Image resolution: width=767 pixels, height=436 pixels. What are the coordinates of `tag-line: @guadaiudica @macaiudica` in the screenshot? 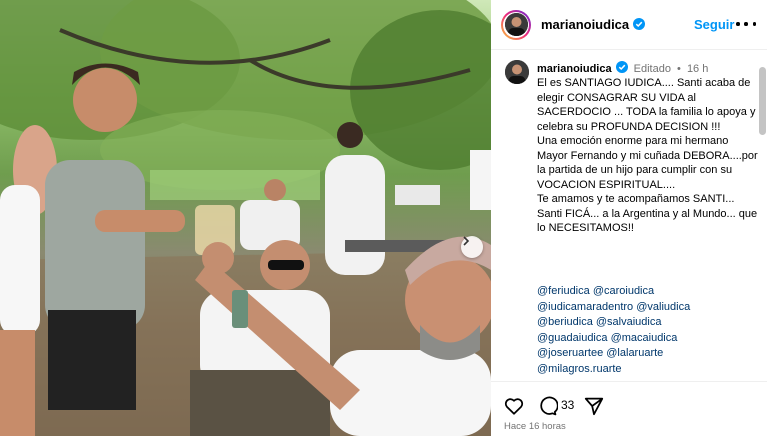 It's located at (648, 339).